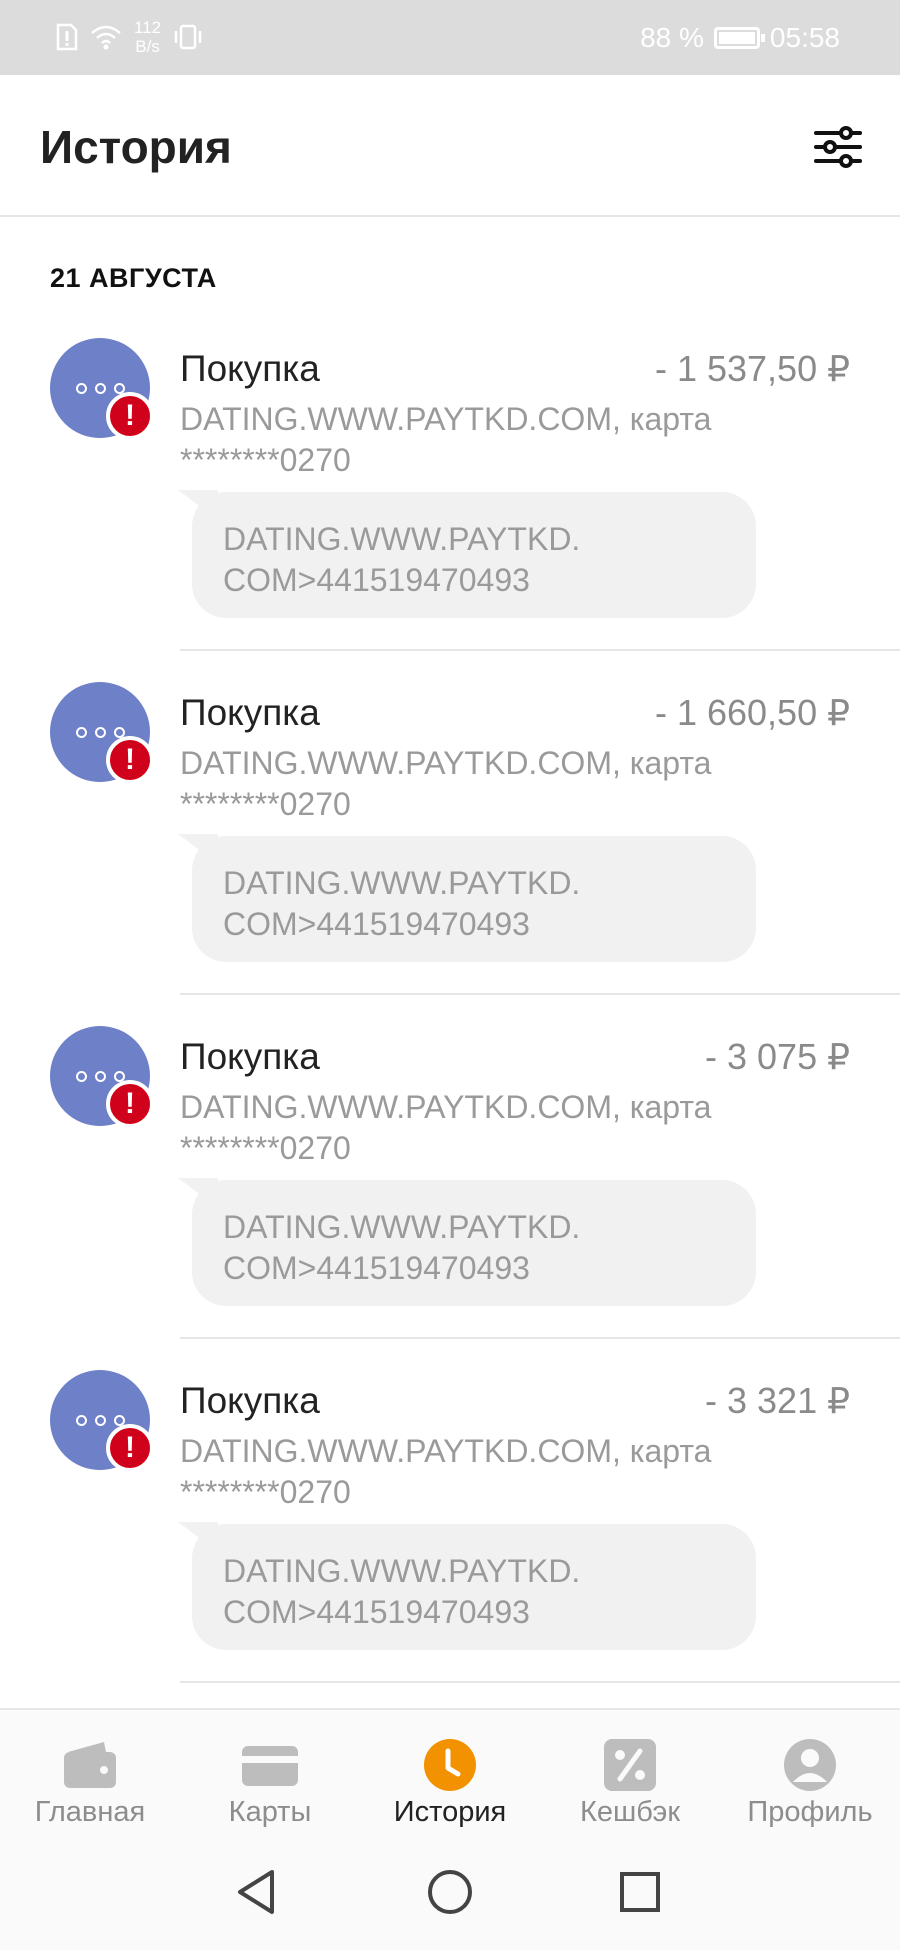 The image size is (900, 1950). I want to click on system-navigation-bar, so click(450, 1894).